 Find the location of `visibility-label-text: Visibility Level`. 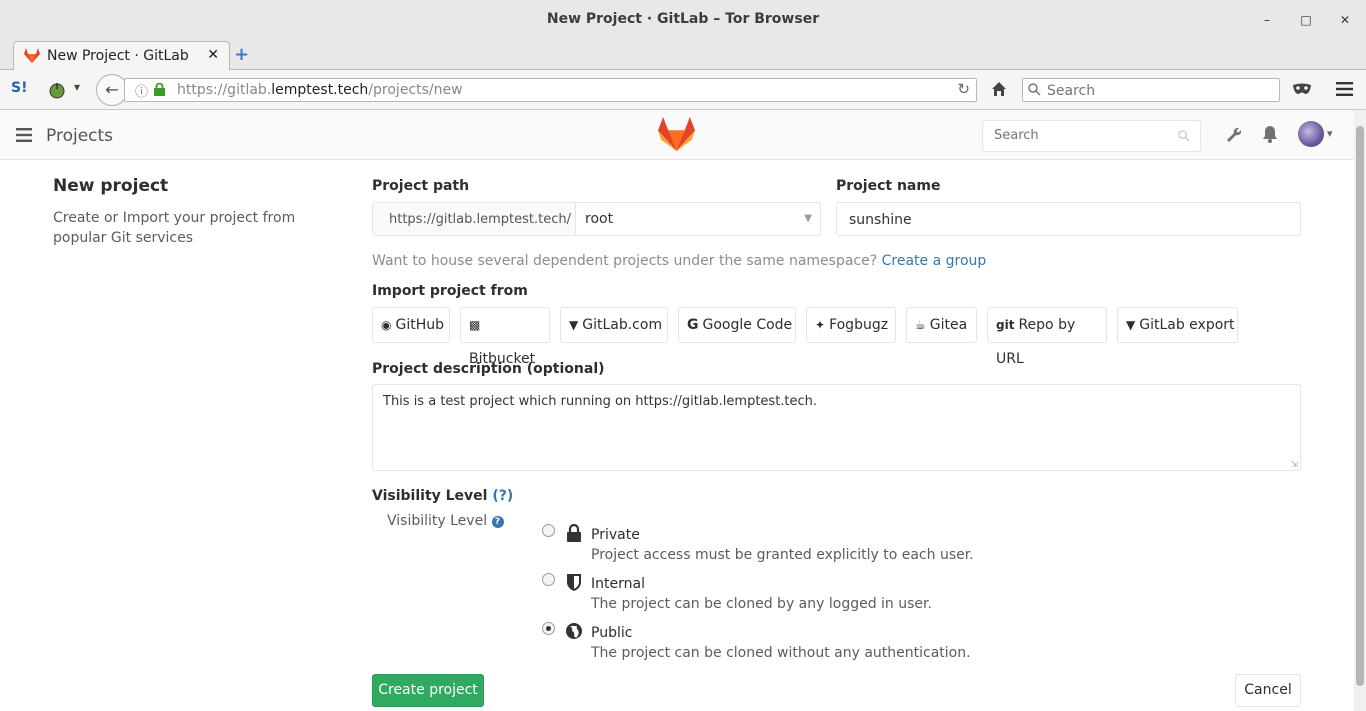

visibility-label-text: Visibility Level is located at coordinates (437, 521).